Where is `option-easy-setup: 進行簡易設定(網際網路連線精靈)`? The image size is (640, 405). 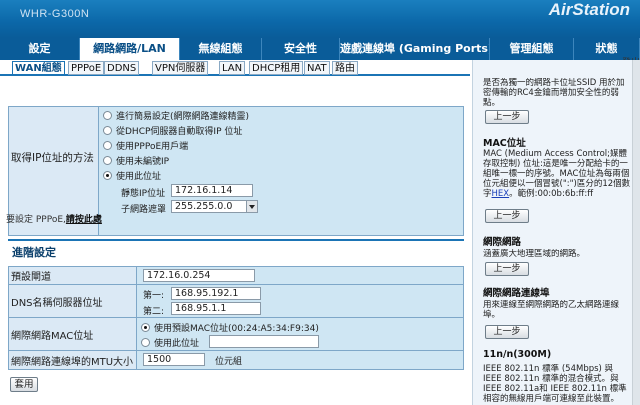
option-easy-setup: 進行簡易設定(網際網路連線精靈) is located at coordinates (176, 115).